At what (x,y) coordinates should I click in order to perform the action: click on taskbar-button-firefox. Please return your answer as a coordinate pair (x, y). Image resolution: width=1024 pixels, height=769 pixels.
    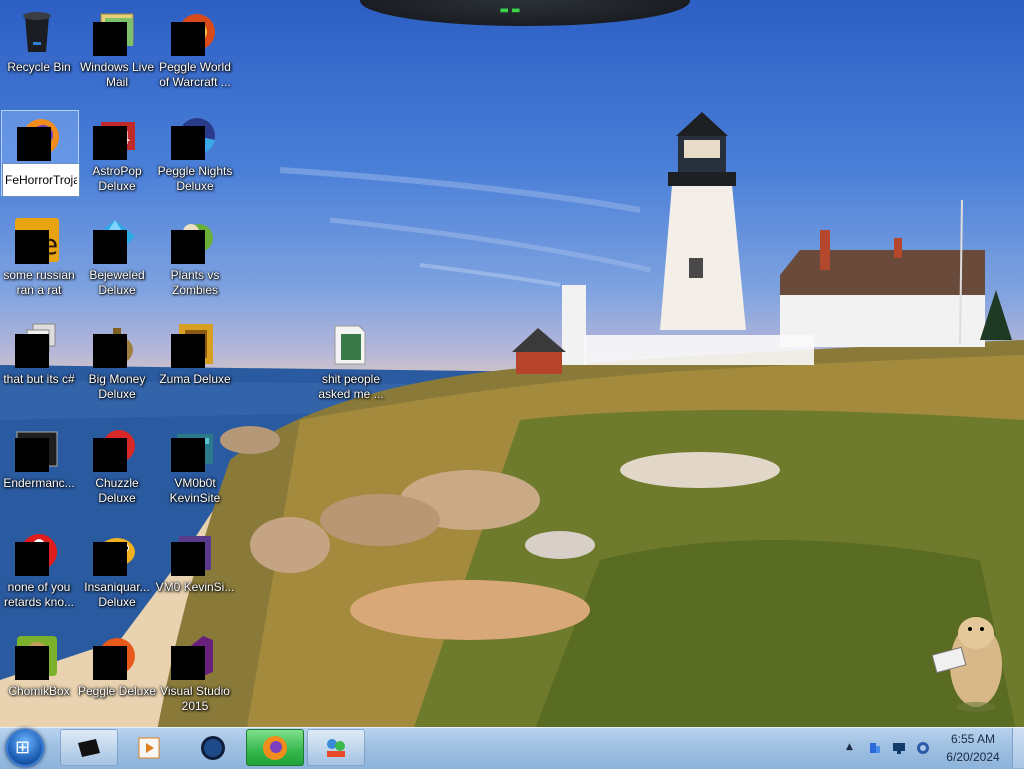
    Looking at the image, I should click on (275, 747).